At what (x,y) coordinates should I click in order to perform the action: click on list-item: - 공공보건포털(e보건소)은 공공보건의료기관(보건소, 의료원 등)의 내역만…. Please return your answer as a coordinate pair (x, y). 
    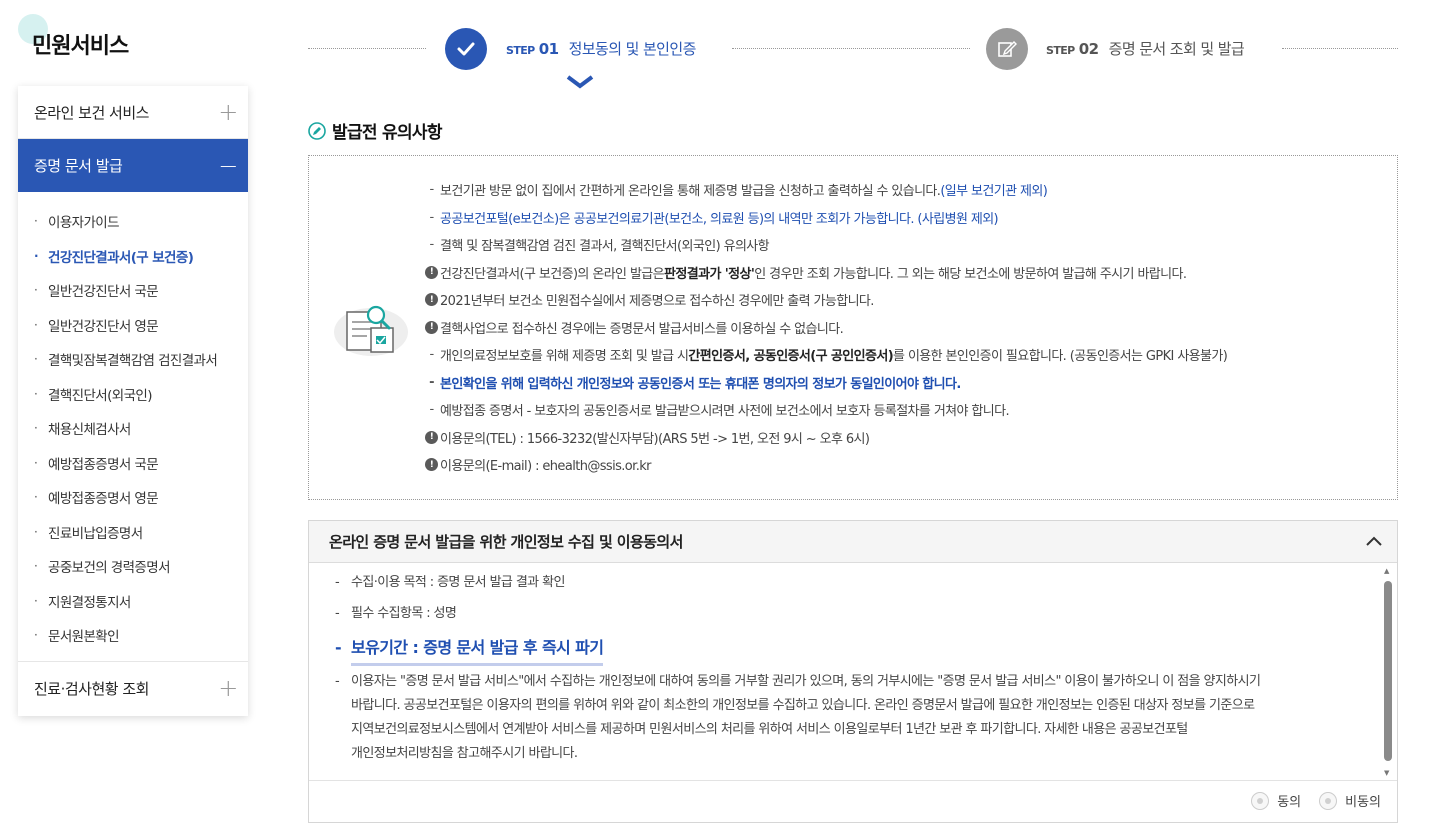
    Looking at the image, I should click on (903, 218).